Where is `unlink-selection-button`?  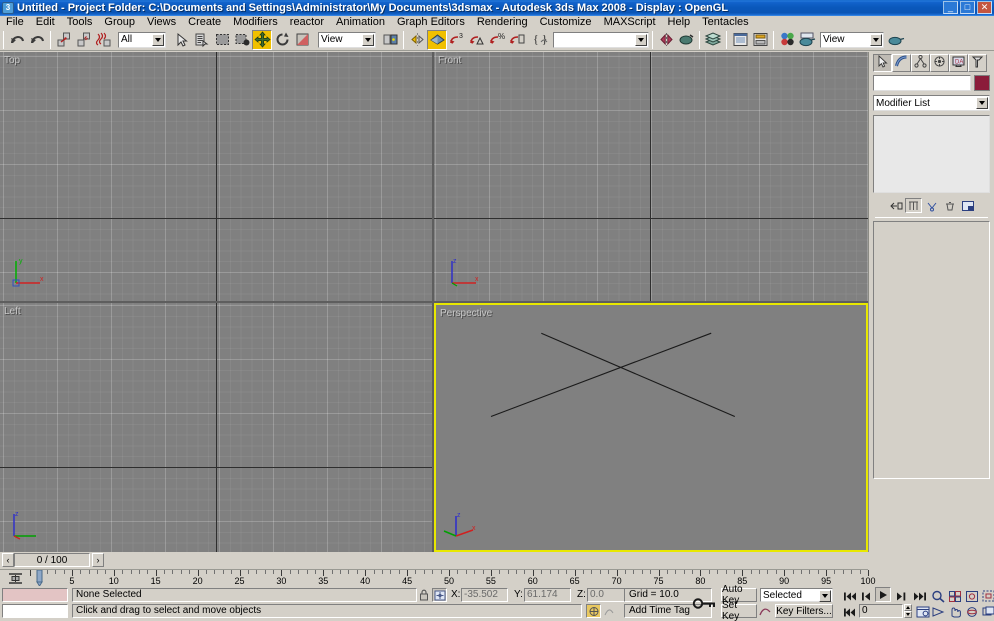 unlink-selection-button is located at coordinates (84, 40).